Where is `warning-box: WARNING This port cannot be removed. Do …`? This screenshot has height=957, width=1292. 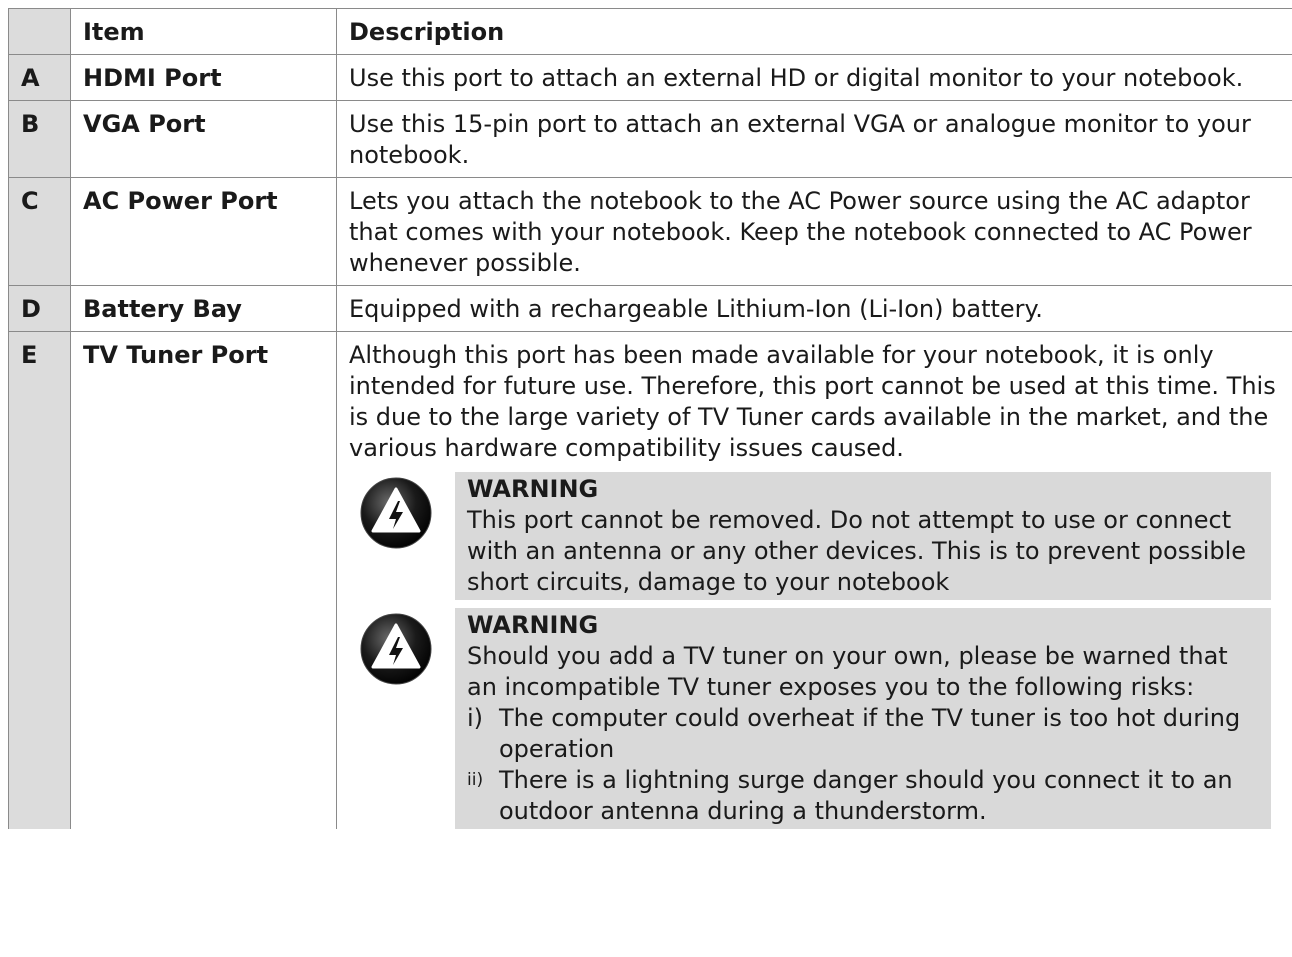
warning-box: WARNING This port cannot be removed. Do … is located at coordinates (863, 536).